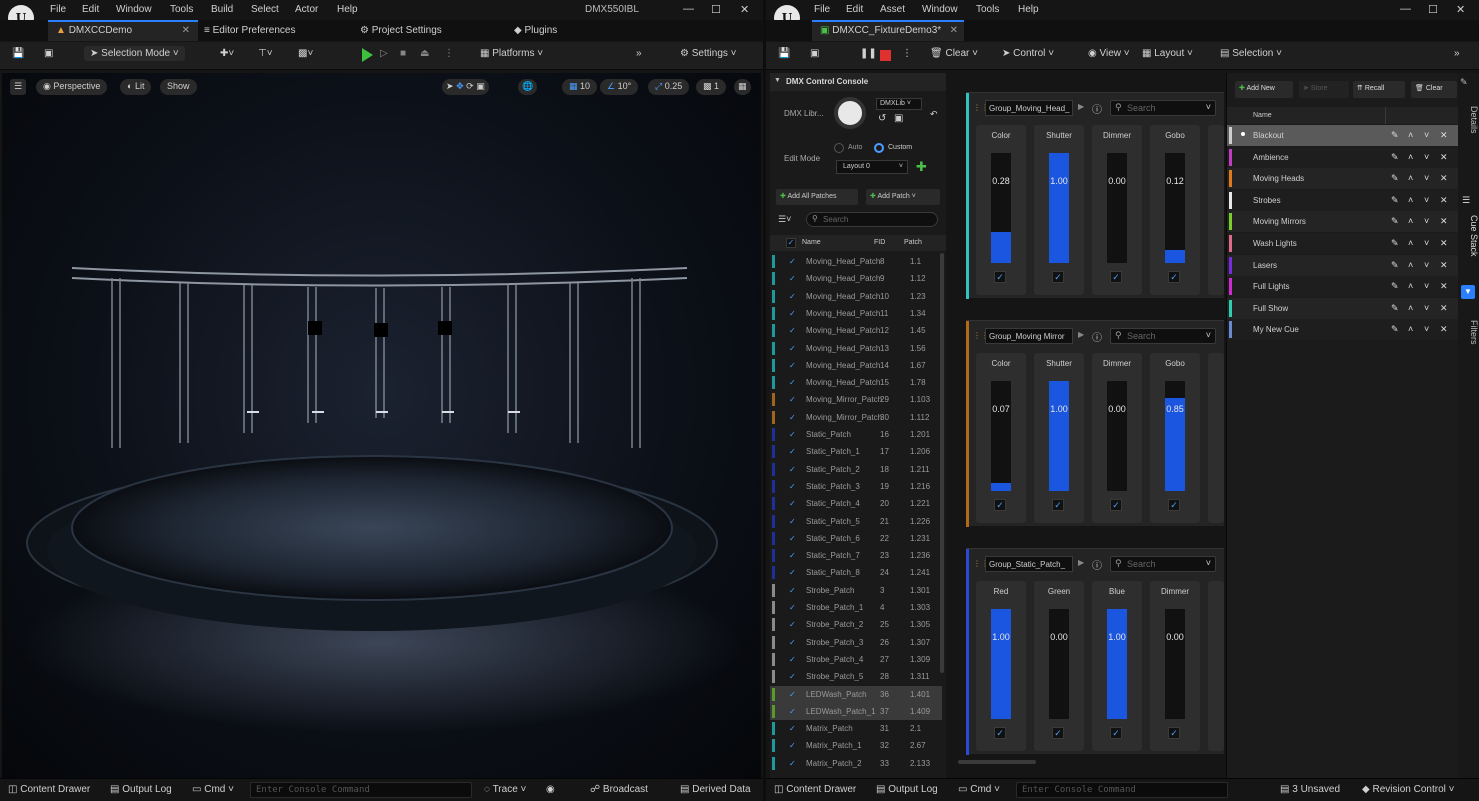  I want to click on record-icon: ◉, so click(550, 789).